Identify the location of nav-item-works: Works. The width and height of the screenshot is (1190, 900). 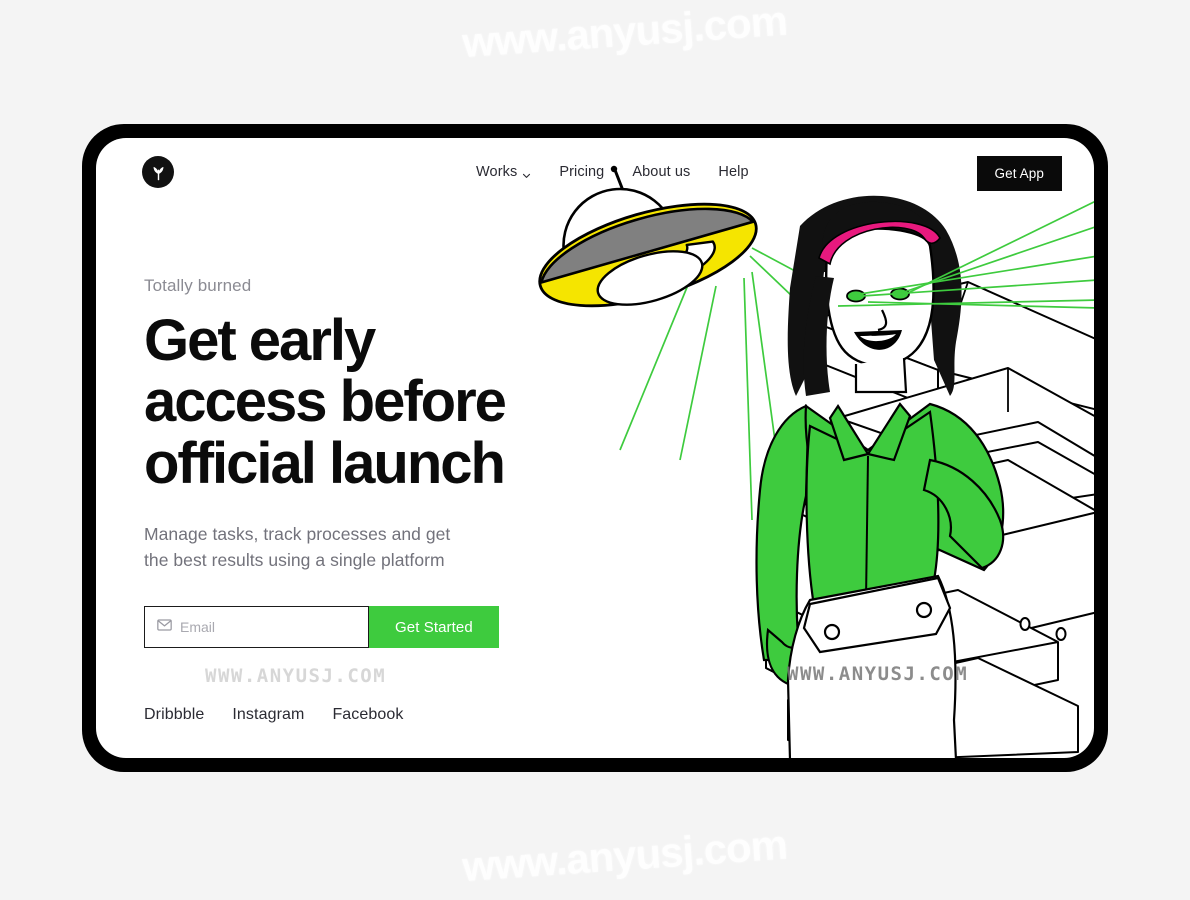
(503, 172).